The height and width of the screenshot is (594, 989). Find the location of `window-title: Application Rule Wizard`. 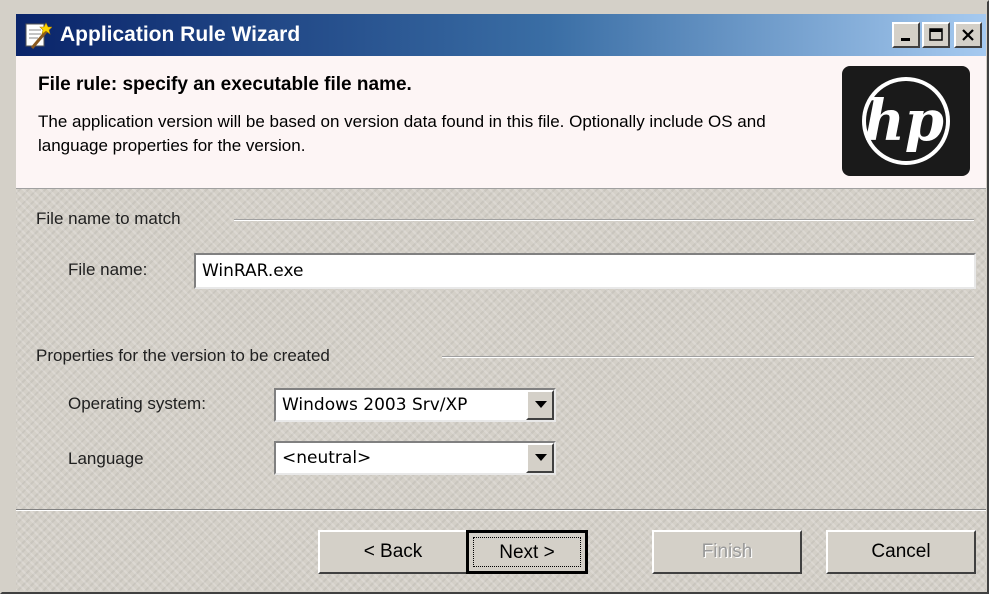

window-title: Application Rule Wizard is located at coordinates (180, 34).